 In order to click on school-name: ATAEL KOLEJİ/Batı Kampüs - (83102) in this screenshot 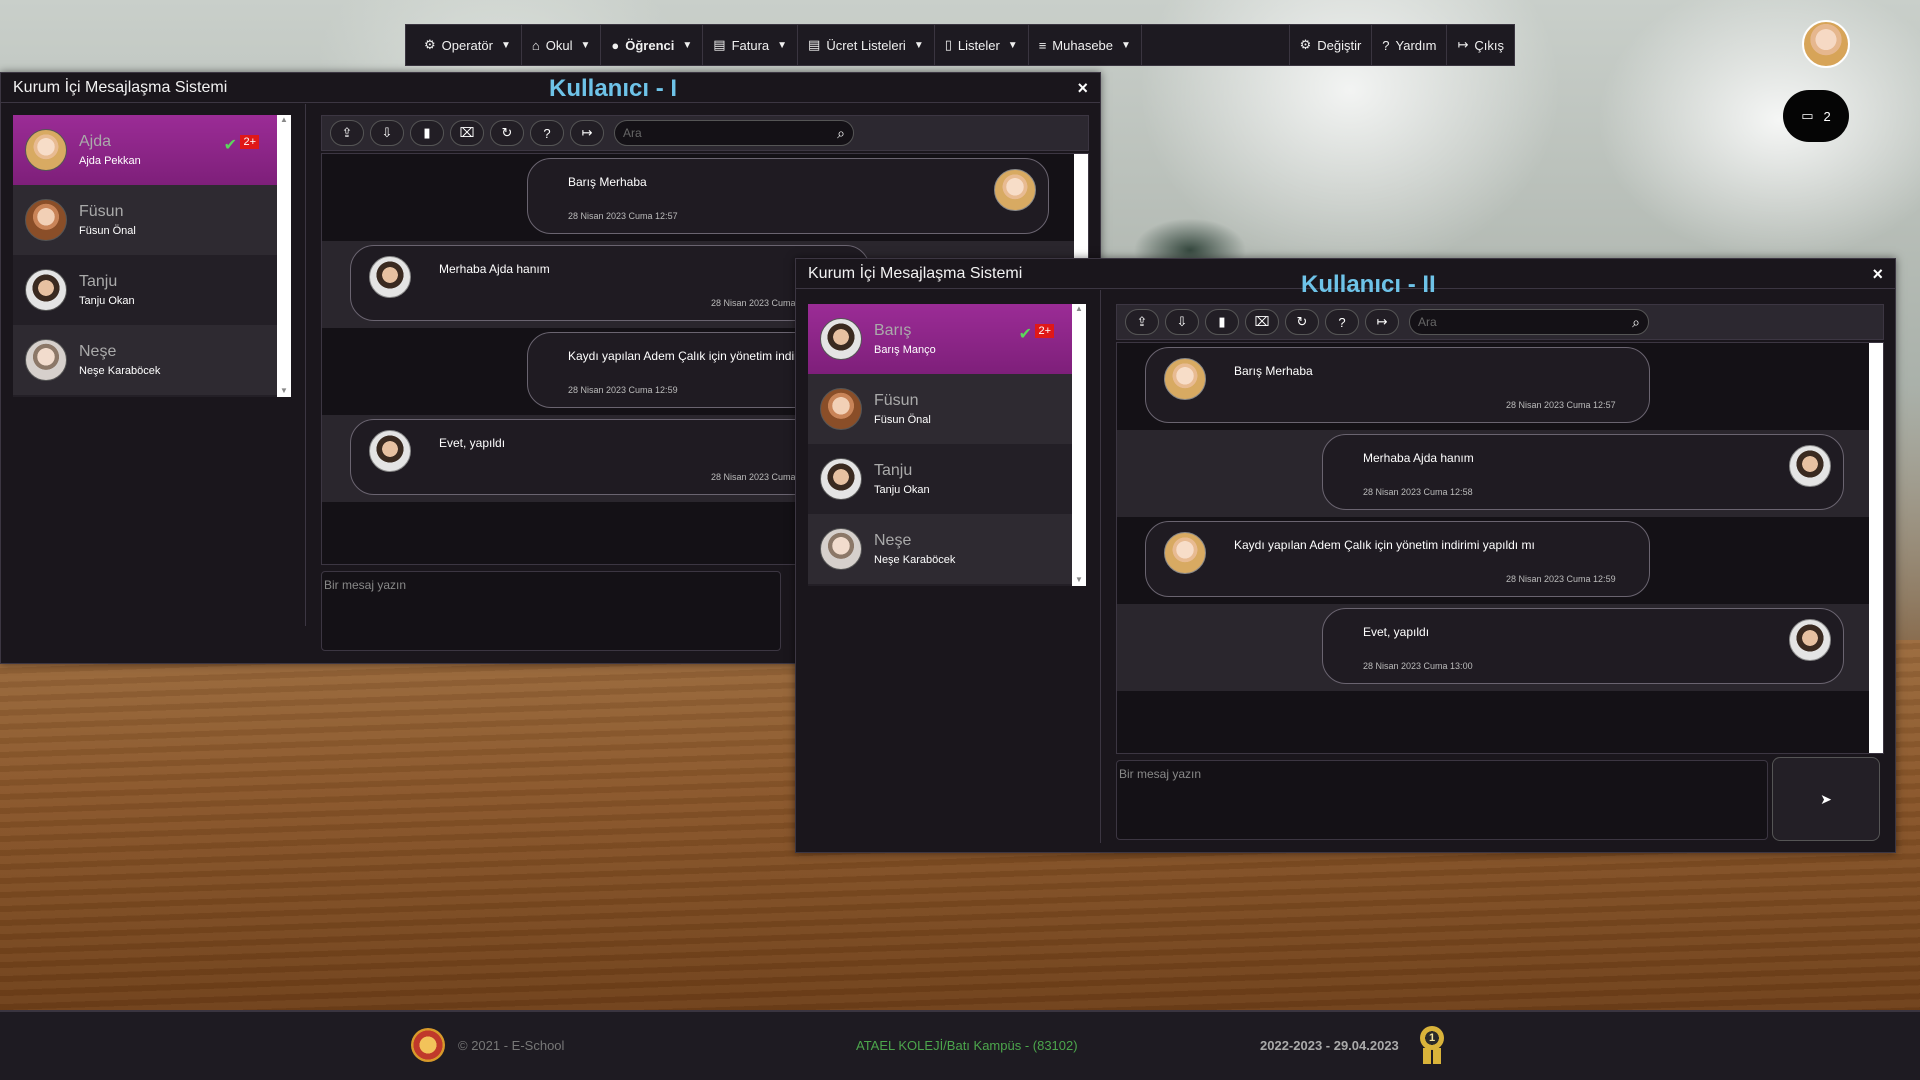, I will do `click(967, 1045)`.